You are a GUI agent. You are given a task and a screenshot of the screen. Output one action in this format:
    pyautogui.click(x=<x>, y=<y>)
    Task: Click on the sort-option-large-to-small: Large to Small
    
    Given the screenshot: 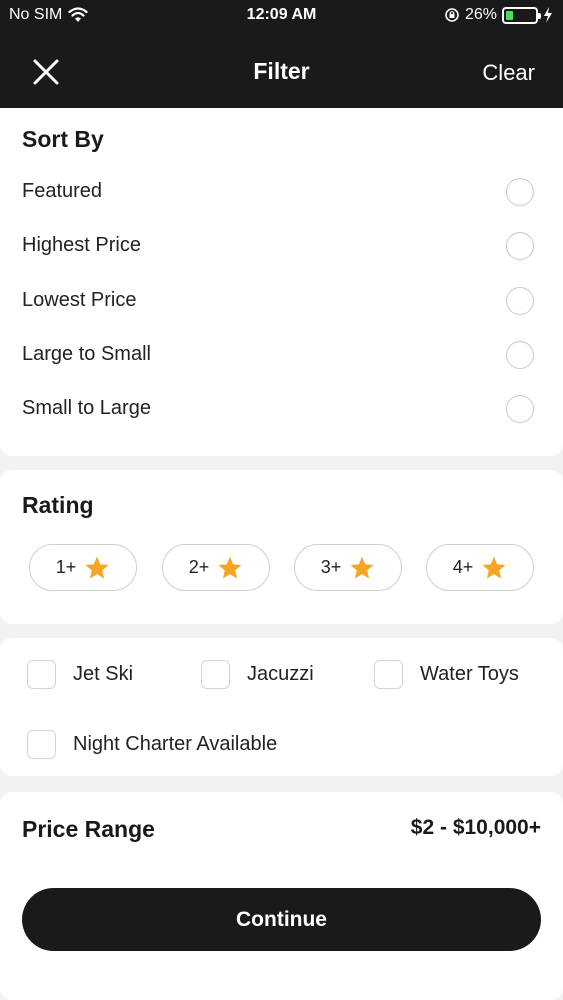 What is the action you would take?
    pyautogui.click(x=281, y=355)
    